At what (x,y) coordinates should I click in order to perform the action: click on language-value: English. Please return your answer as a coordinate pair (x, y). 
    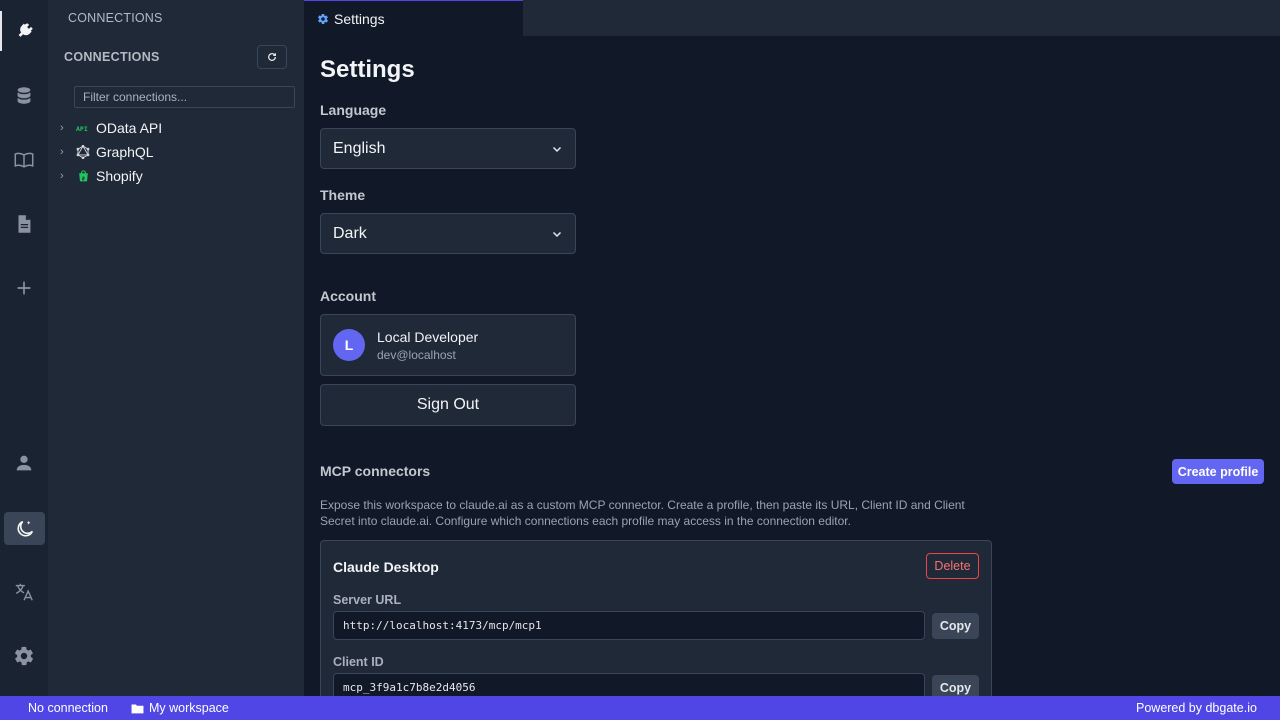
    Looking at the image, I should click on (359, 148).